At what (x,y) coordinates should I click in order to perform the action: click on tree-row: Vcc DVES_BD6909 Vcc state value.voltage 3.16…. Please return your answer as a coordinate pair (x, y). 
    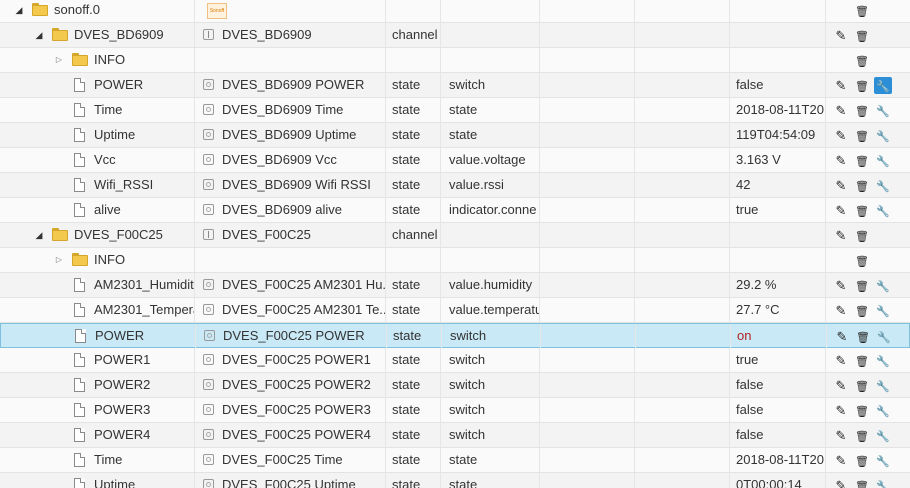
    Looking at the image, I should click on (455, 160).